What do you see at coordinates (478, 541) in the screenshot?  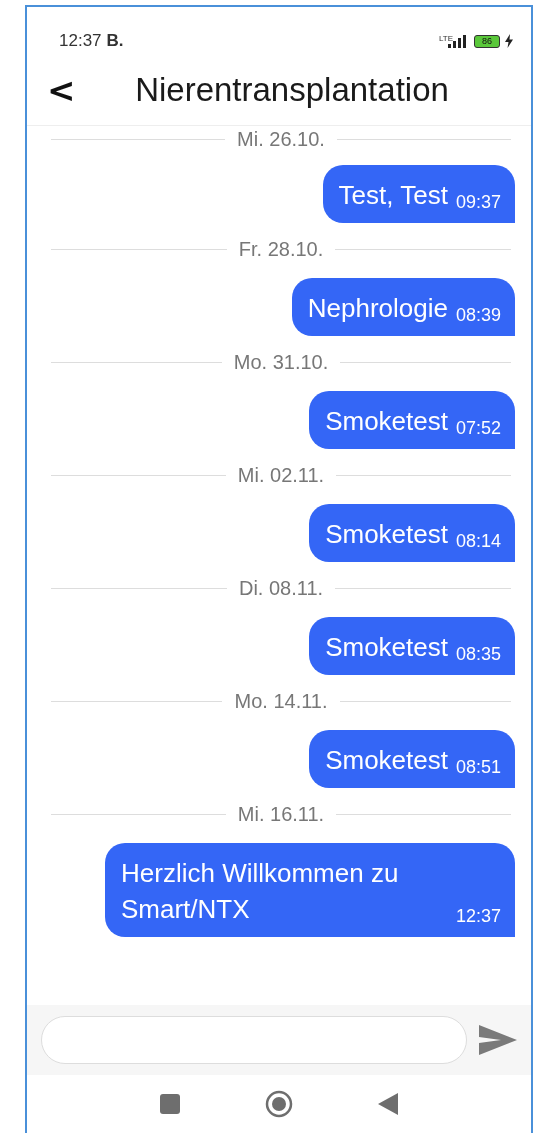 I see `message-time: 08:14` at bounding box center [478, 541].